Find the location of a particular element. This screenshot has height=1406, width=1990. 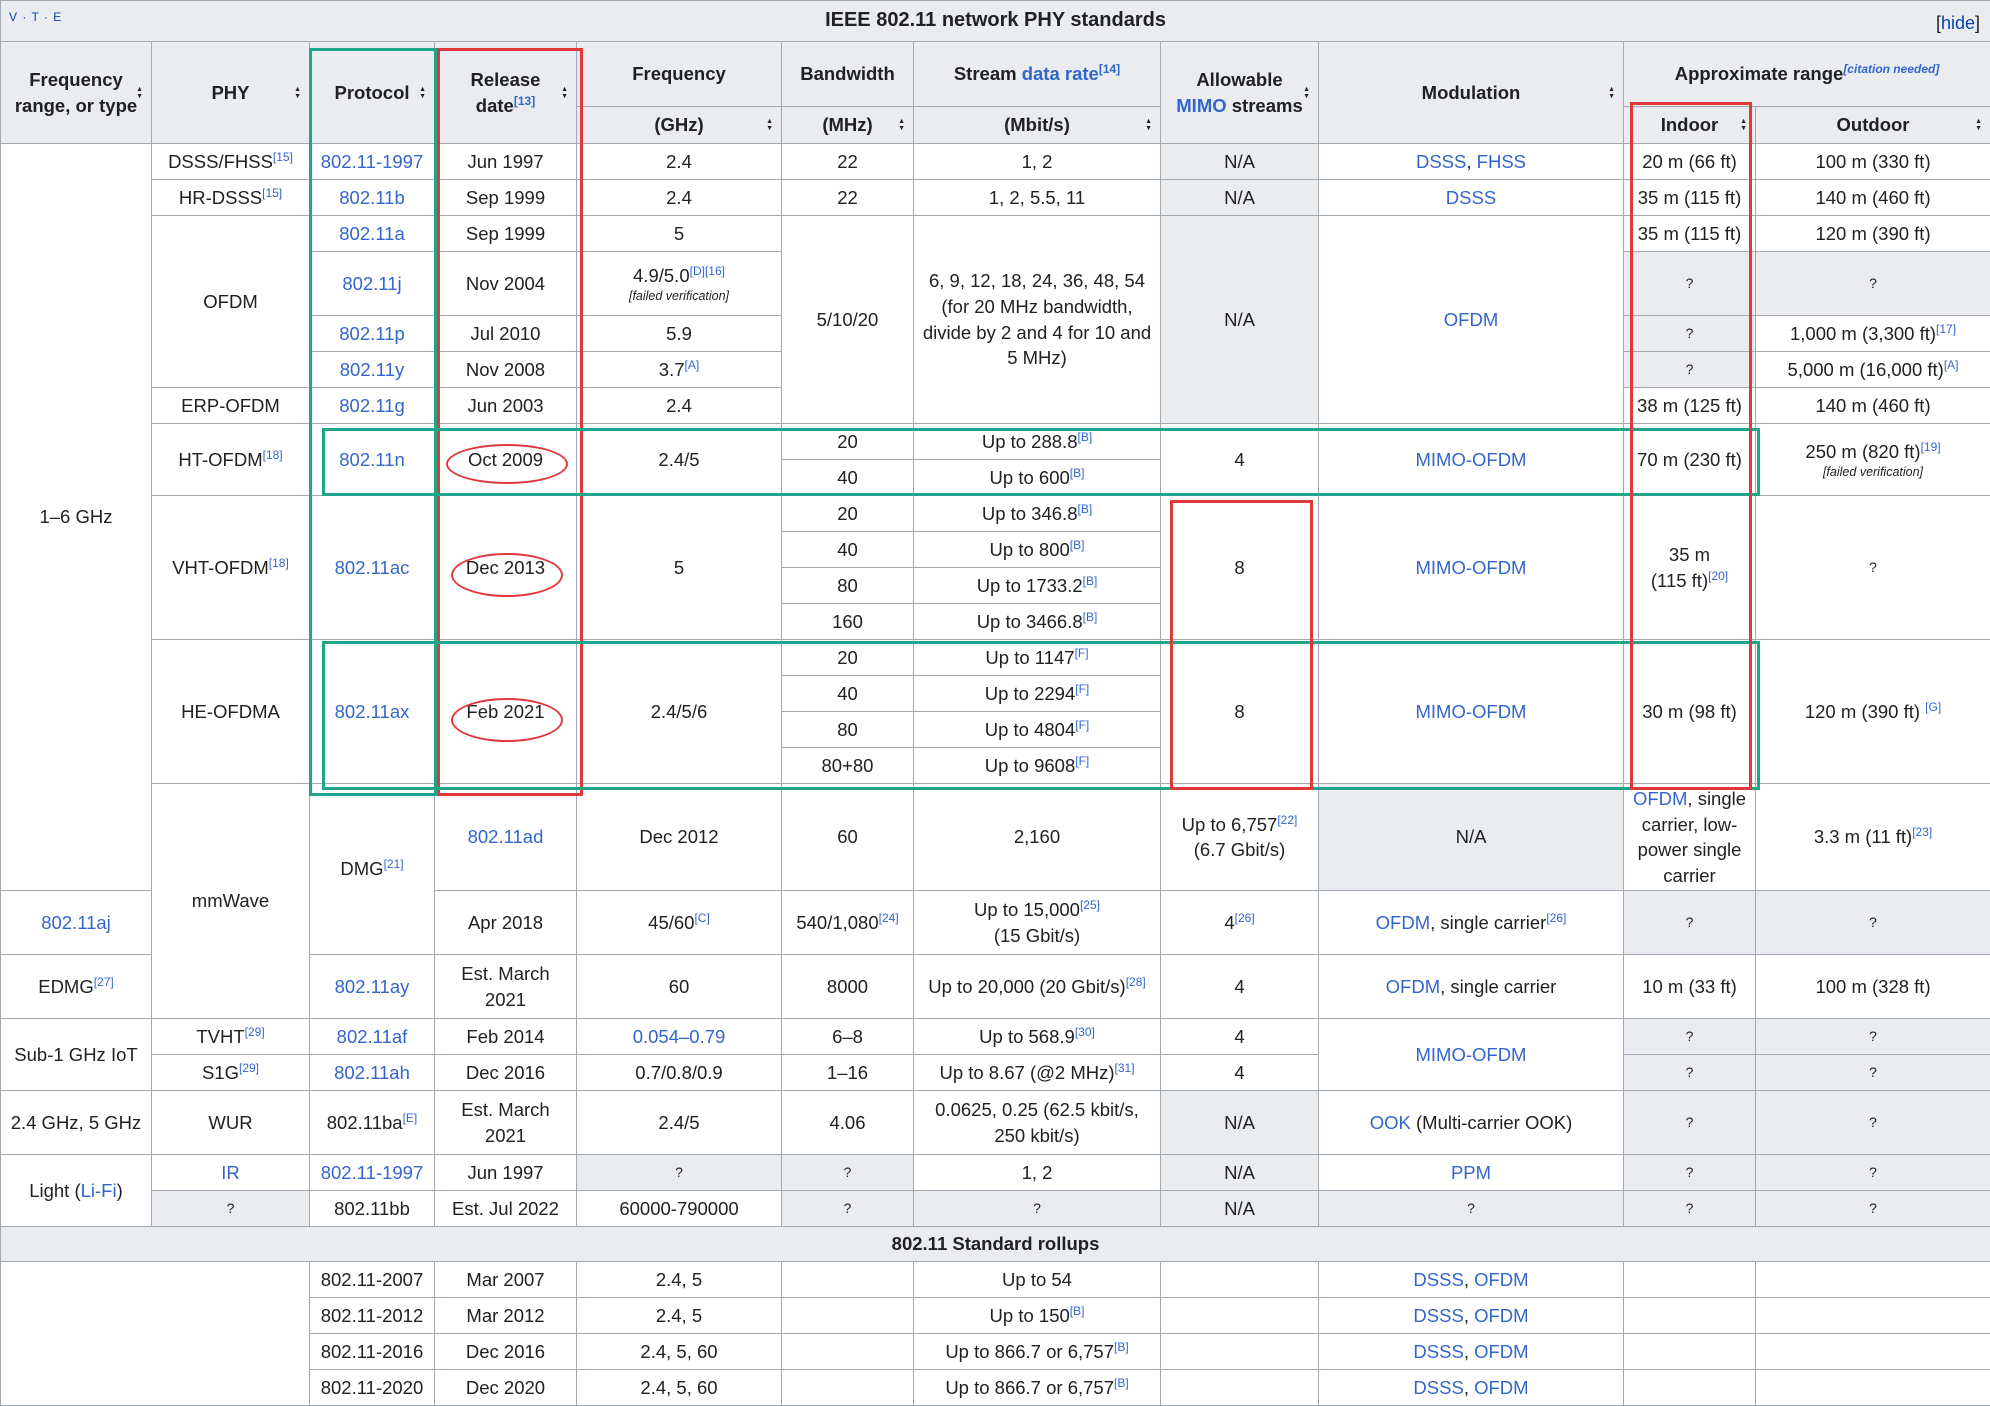

freq-cell: 0.054–0.79 is located at coordinates (679, 1037).